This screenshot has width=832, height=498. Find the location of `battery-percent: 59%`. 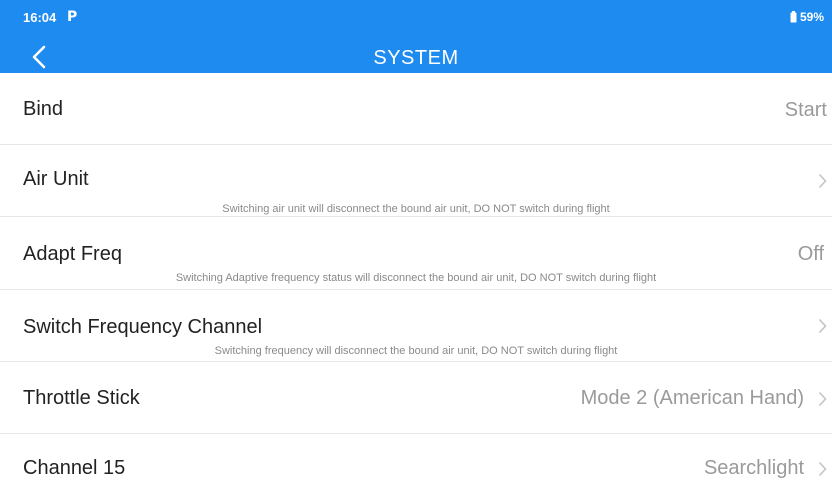

battery-percent: 59% is located at coordinates (811, 17).